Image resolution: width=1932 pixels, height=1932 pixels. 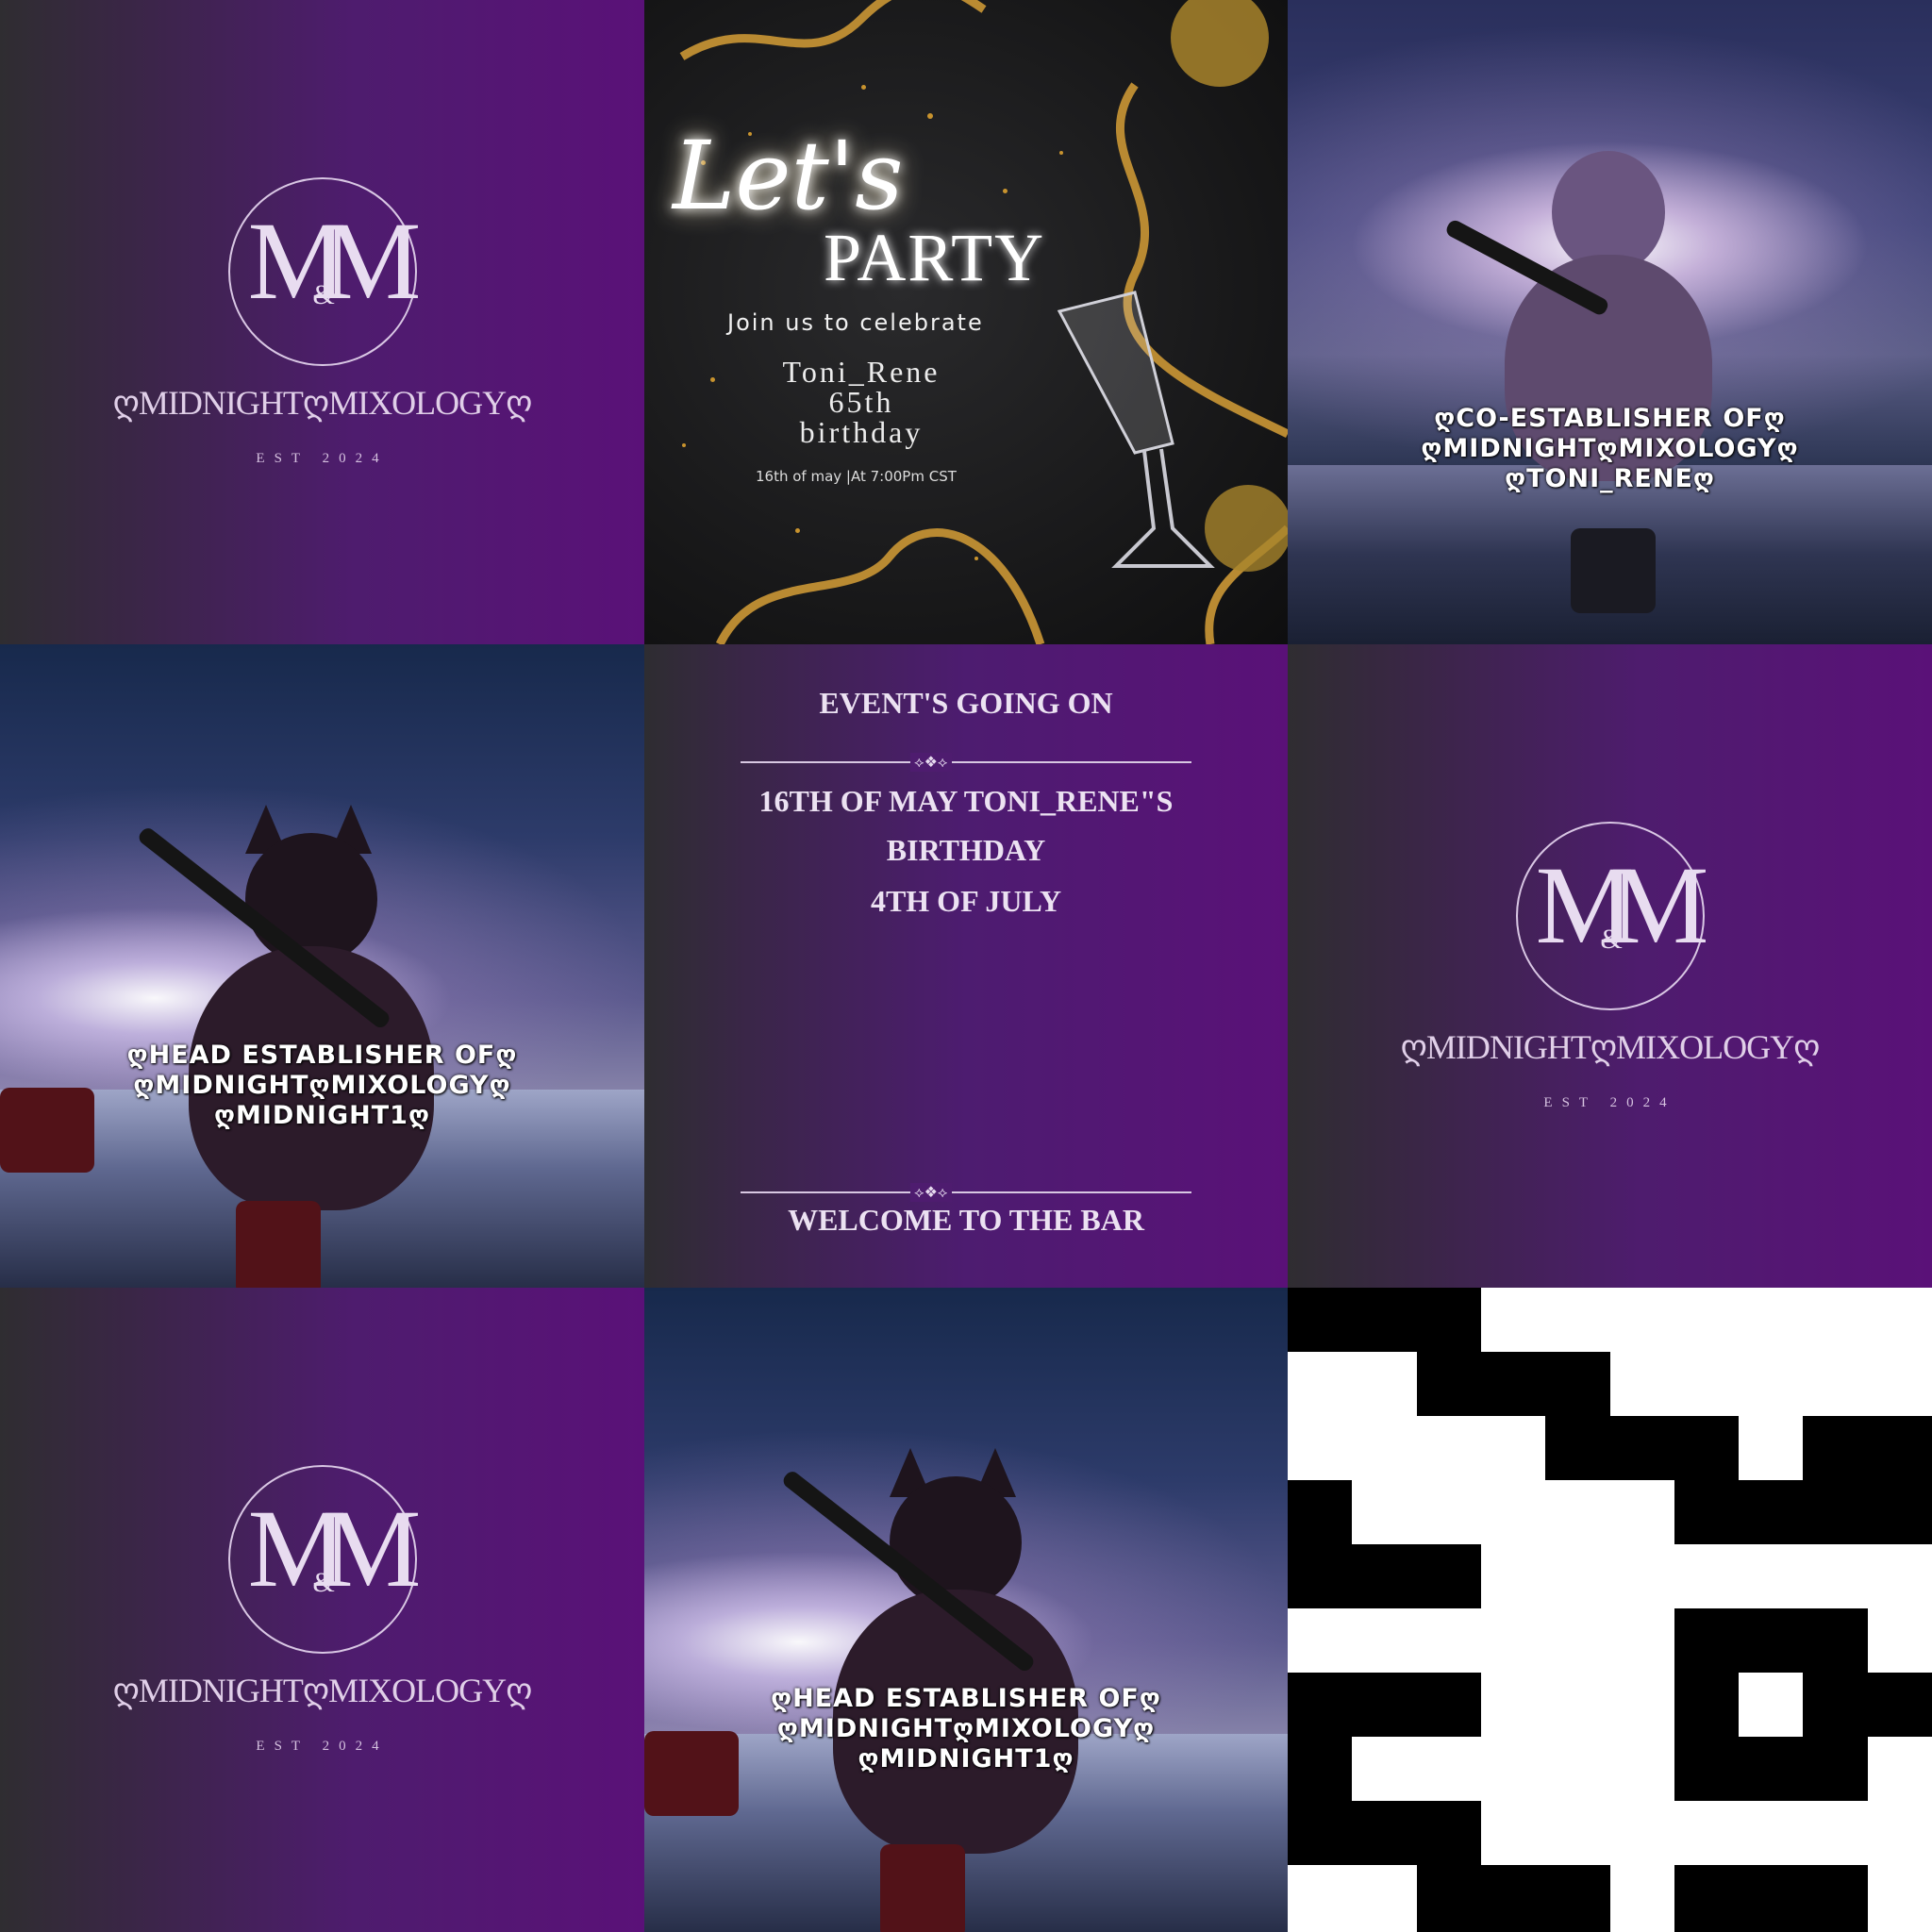 What do you see at coordinates (861, 432) in the screenshot?
I see `honoree-occasion: birthday` at bounding box center [861, 432].